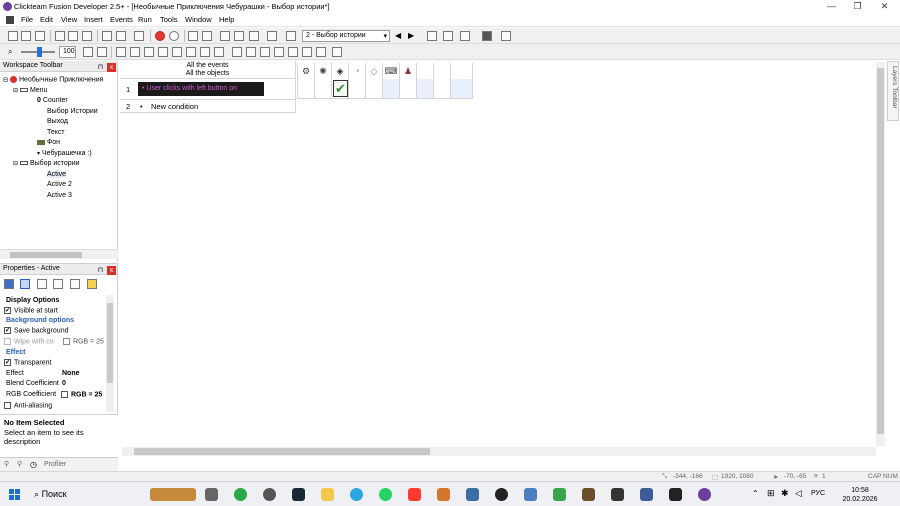 The height and width of the screenshot is (506, 900). I want to click on tab-size-icon, so click(42, 284).